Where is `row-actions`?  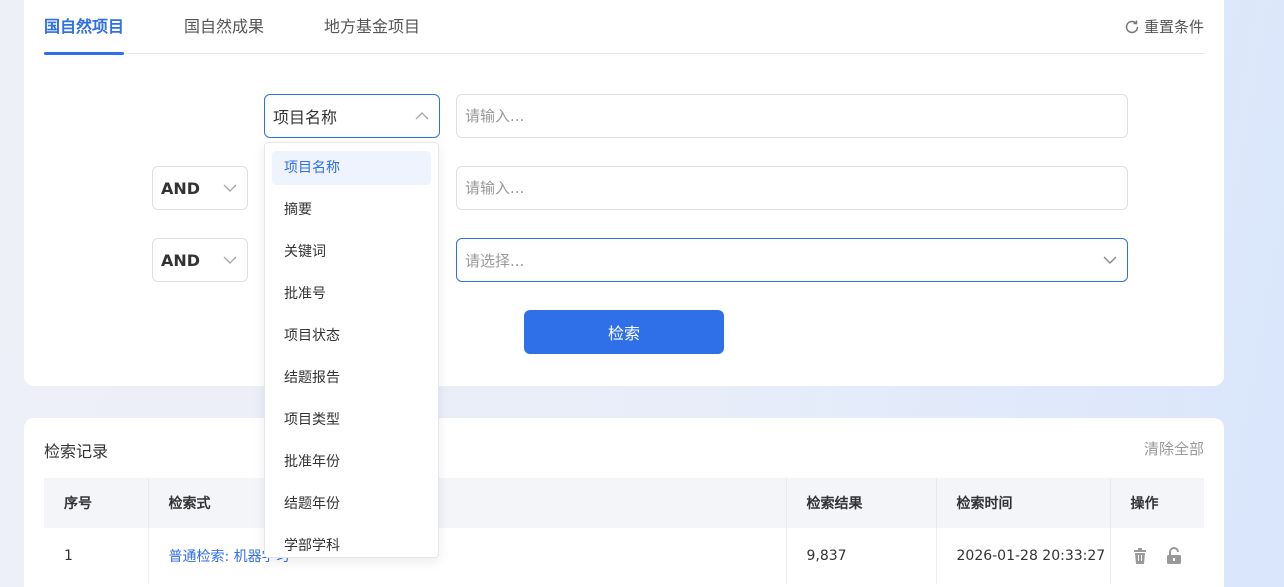
row-actions is located at coordinates (1157, 556).